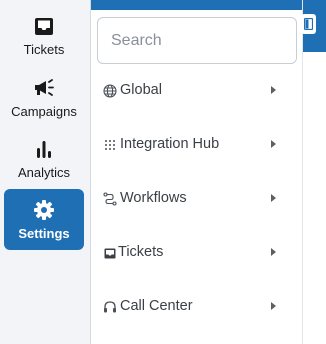 The height and width of the screenshot is (344, 326). Describe the element at coordinates (110, 199) in the screenshot. I see `workflow-icon` at that location.